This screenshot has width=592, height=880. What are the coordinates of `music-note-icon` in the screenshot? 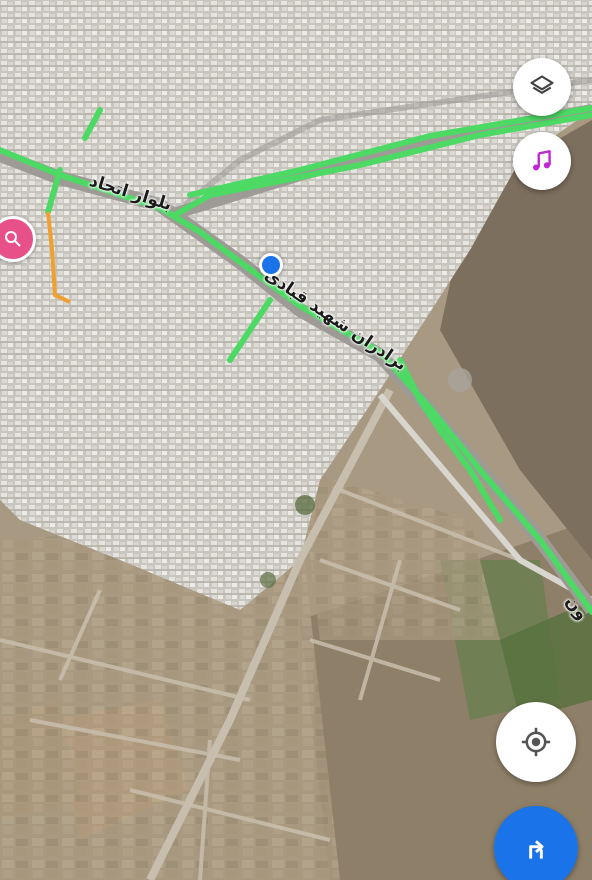 It's located at (542, 160).